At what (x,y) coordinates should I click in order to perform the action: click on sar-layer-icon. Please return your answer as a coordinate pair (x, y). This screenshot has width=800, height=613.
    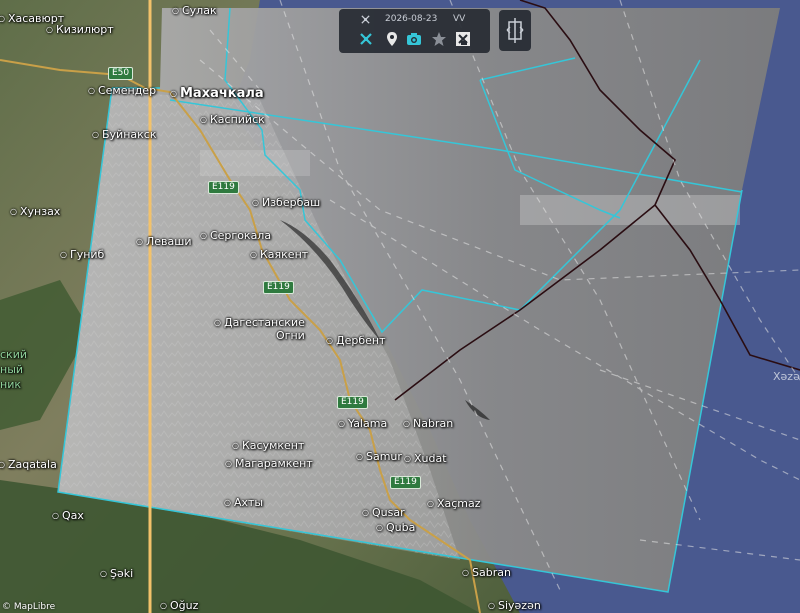
    Looking at the image, I should click on (463, 39).